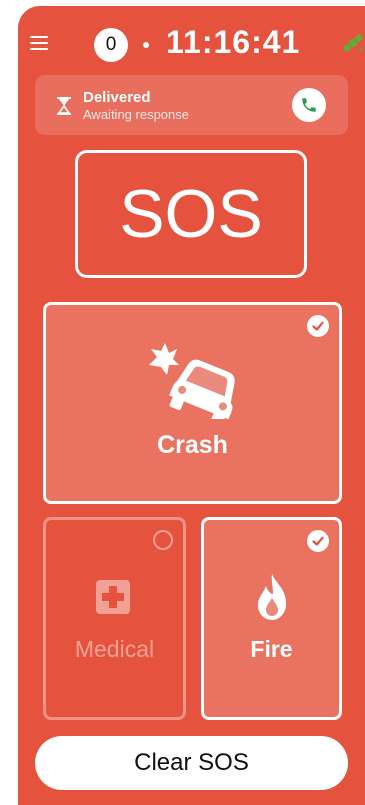  I want to click on tile-fire: Fire, so click(271, 618).